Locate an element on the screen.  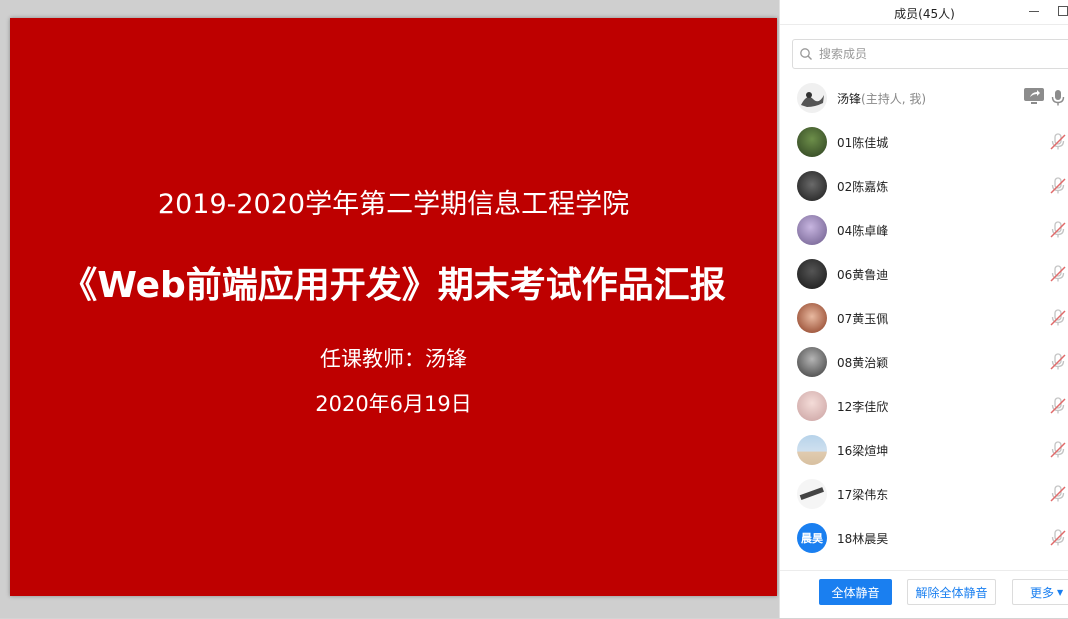
member-row: 01陈佳城 is located at coordinates (924, 142).